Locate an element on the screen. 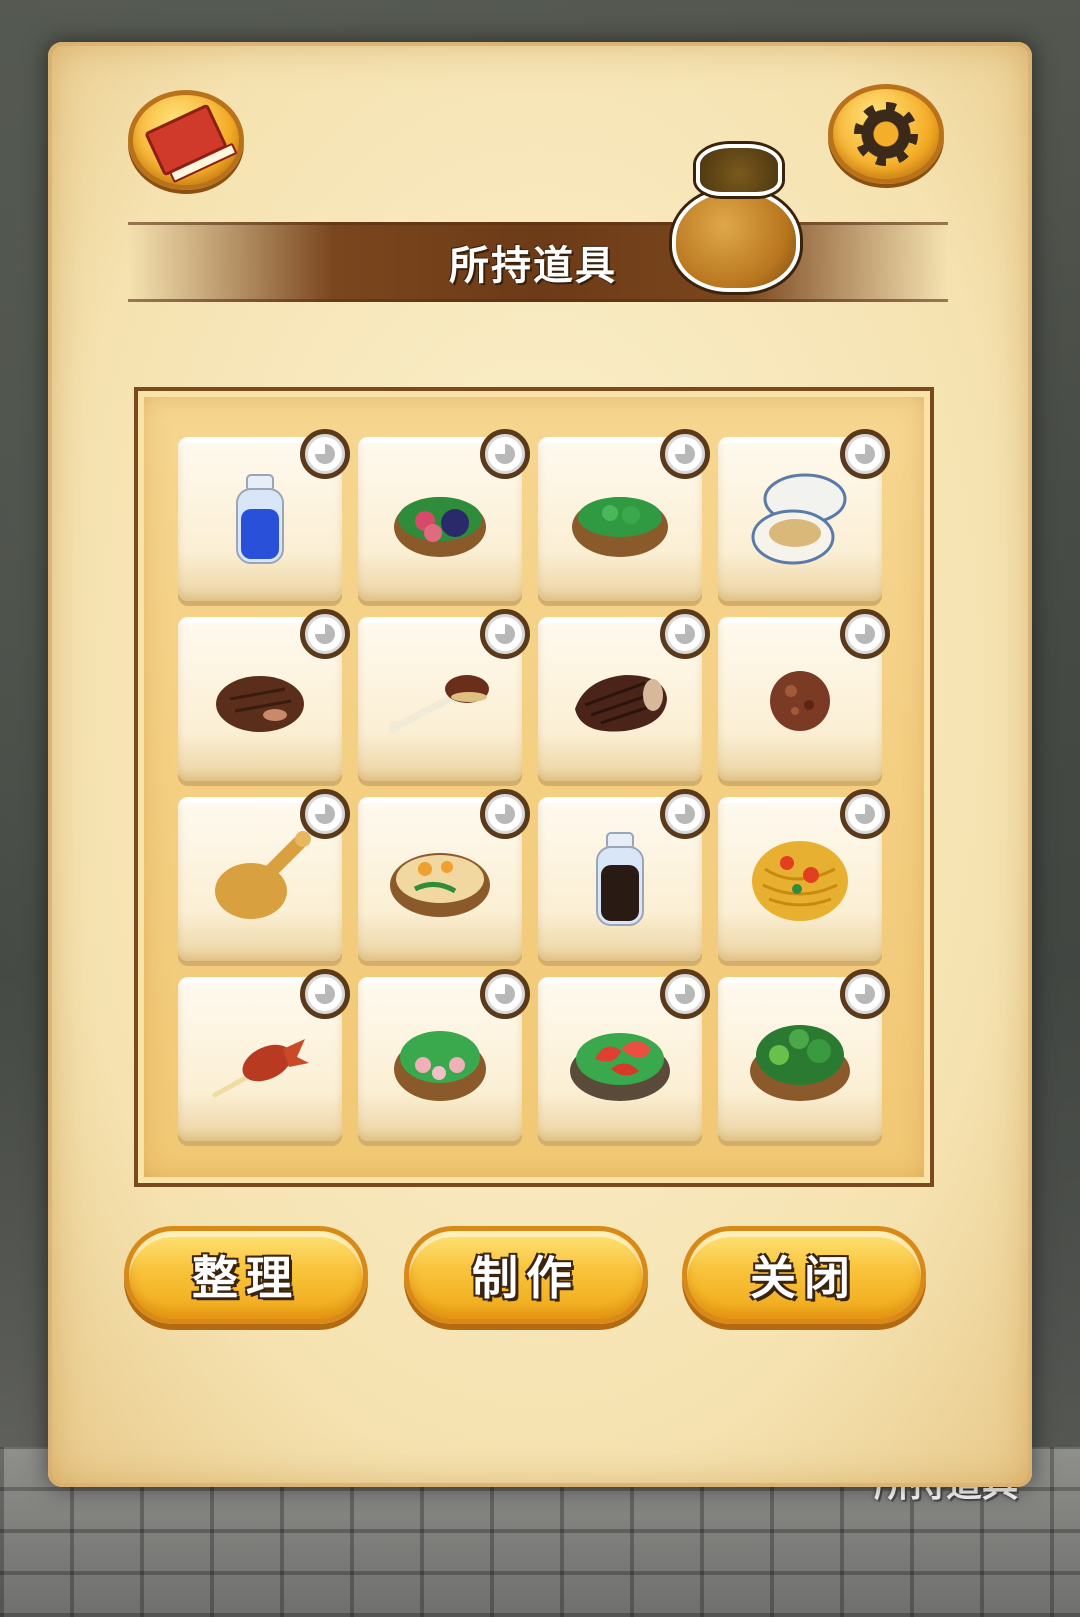 Image resolution: width=1080 pixels, height=1617 pixels. gear-icon is located at coordinates (886, 134).